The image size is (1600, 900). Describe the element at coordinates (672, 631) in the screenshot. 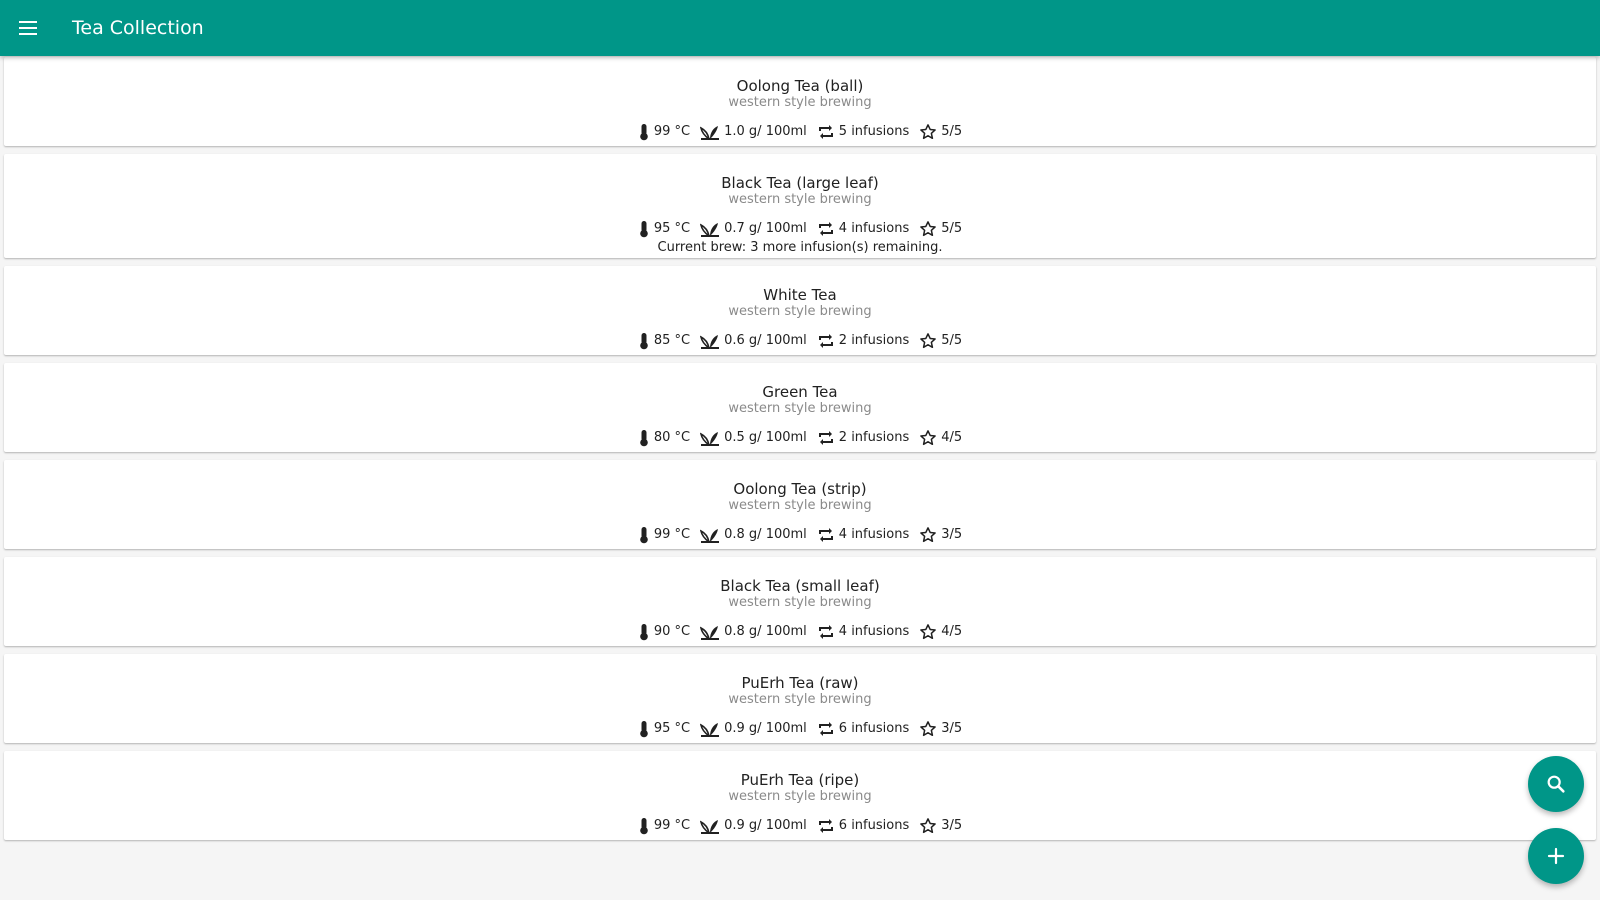

I see `temperature-value: 90 °C` at that location.